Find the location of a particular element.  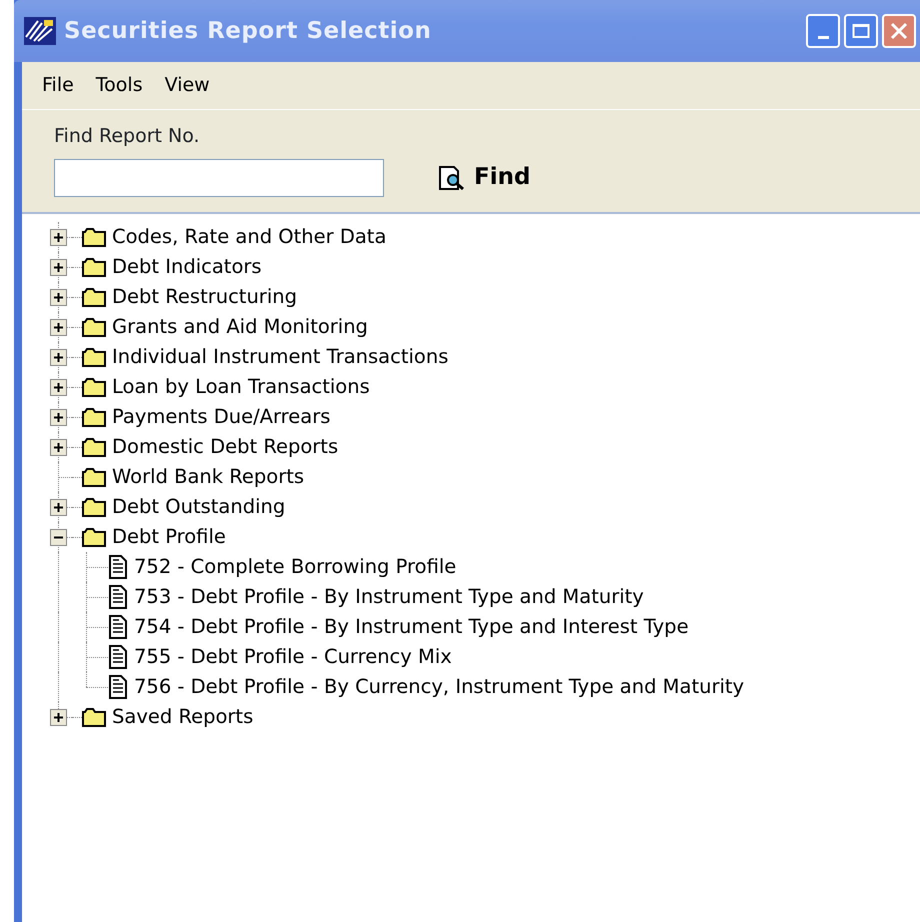

folder-node: Debt Outstanding is located at coordinates (199, 507).